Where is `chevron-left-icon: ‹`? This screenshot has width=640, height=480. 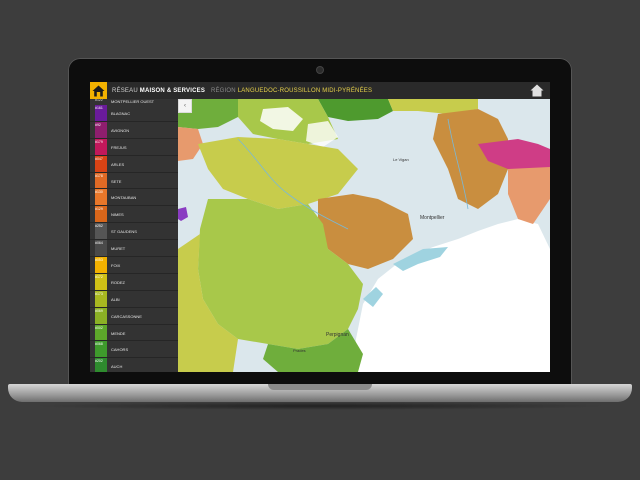 chevron-left-icon: ‹ is located at coordinates (185, 106).